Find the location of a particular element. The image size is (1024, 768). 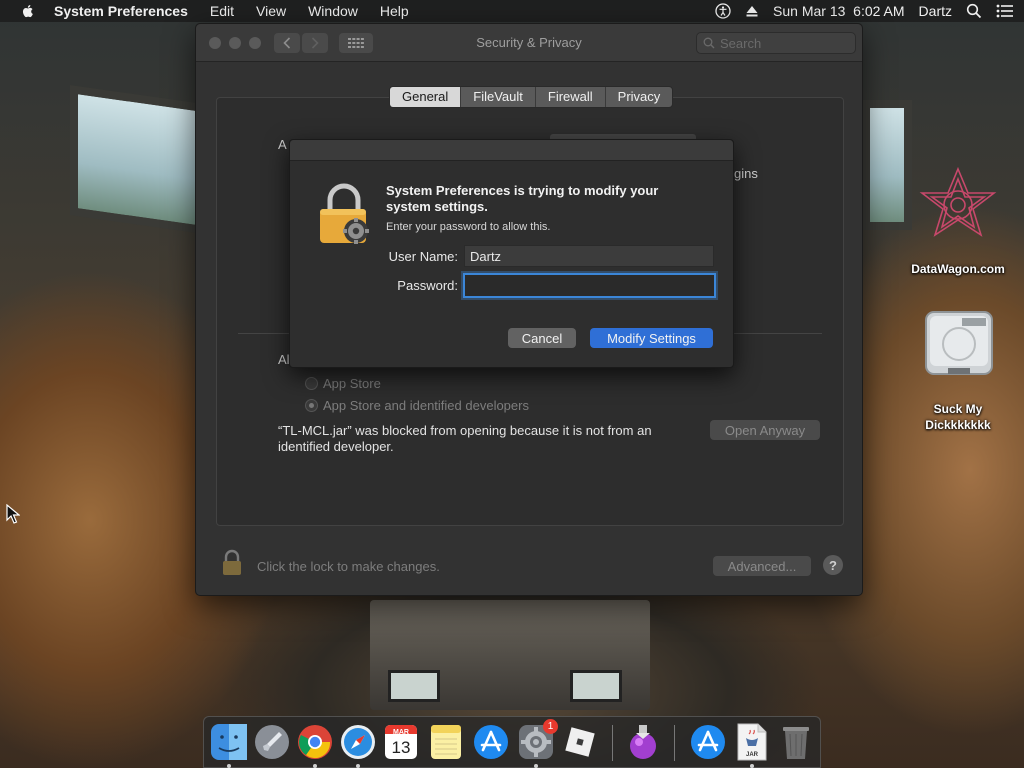

calendar-day: 13 is located at coordinates (401, 747).